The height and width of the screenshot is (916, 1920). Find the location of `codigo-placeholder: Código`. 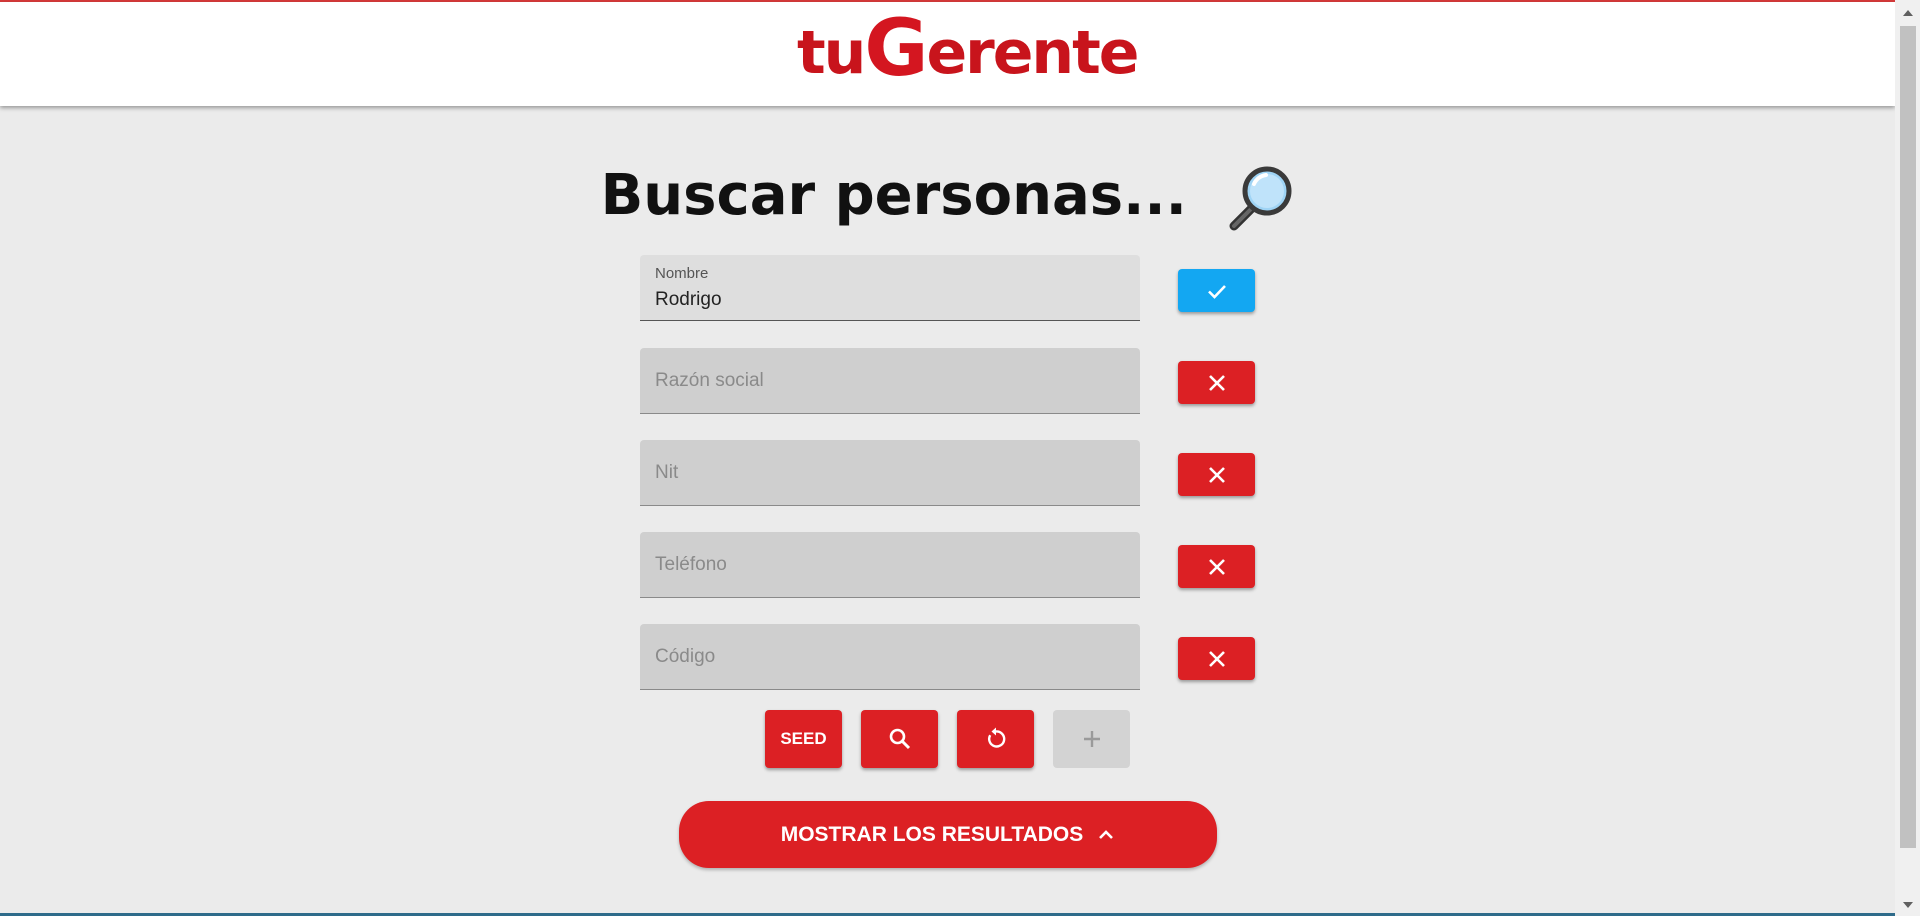

codigo-placeholder: Código is located at coordinates (685, 656).